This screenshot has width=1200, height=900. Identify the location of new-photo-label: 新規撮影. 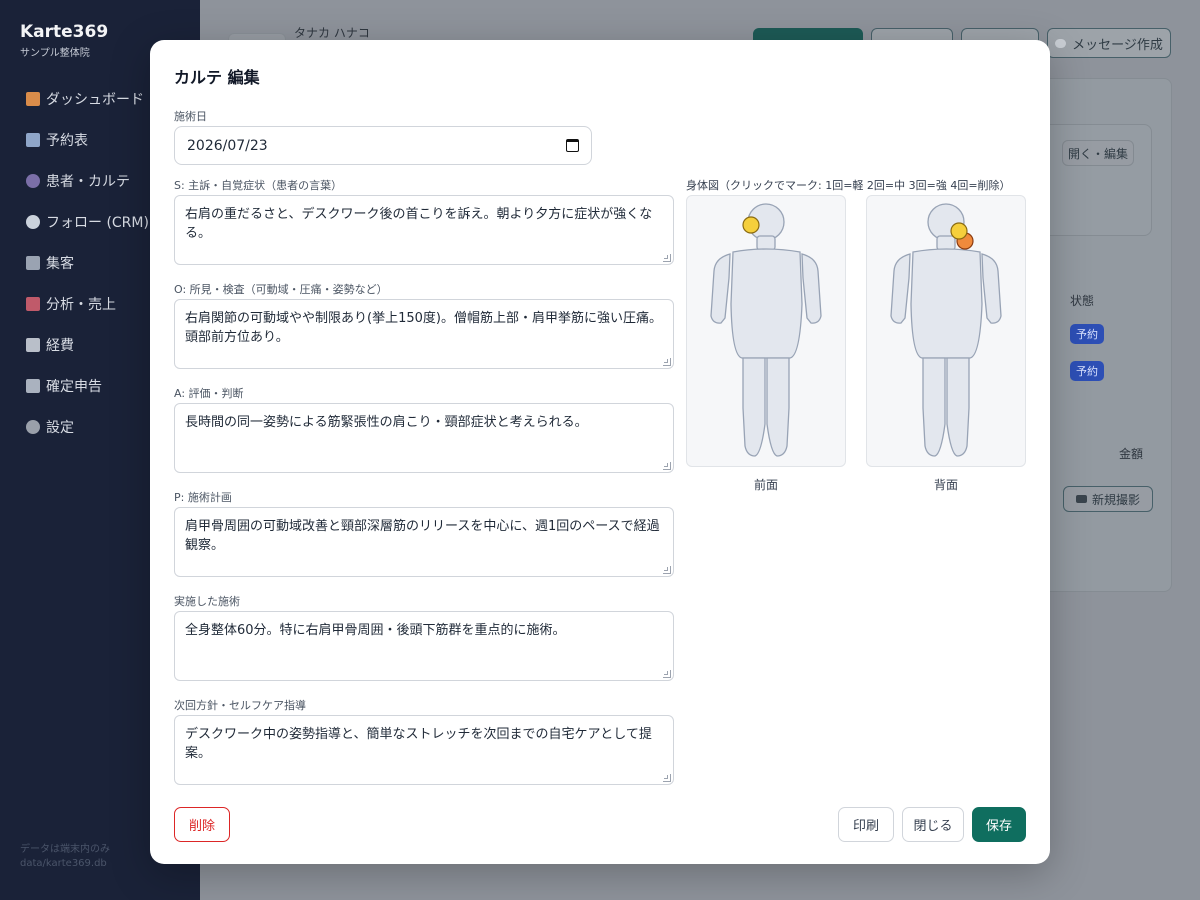
(1115, 499).